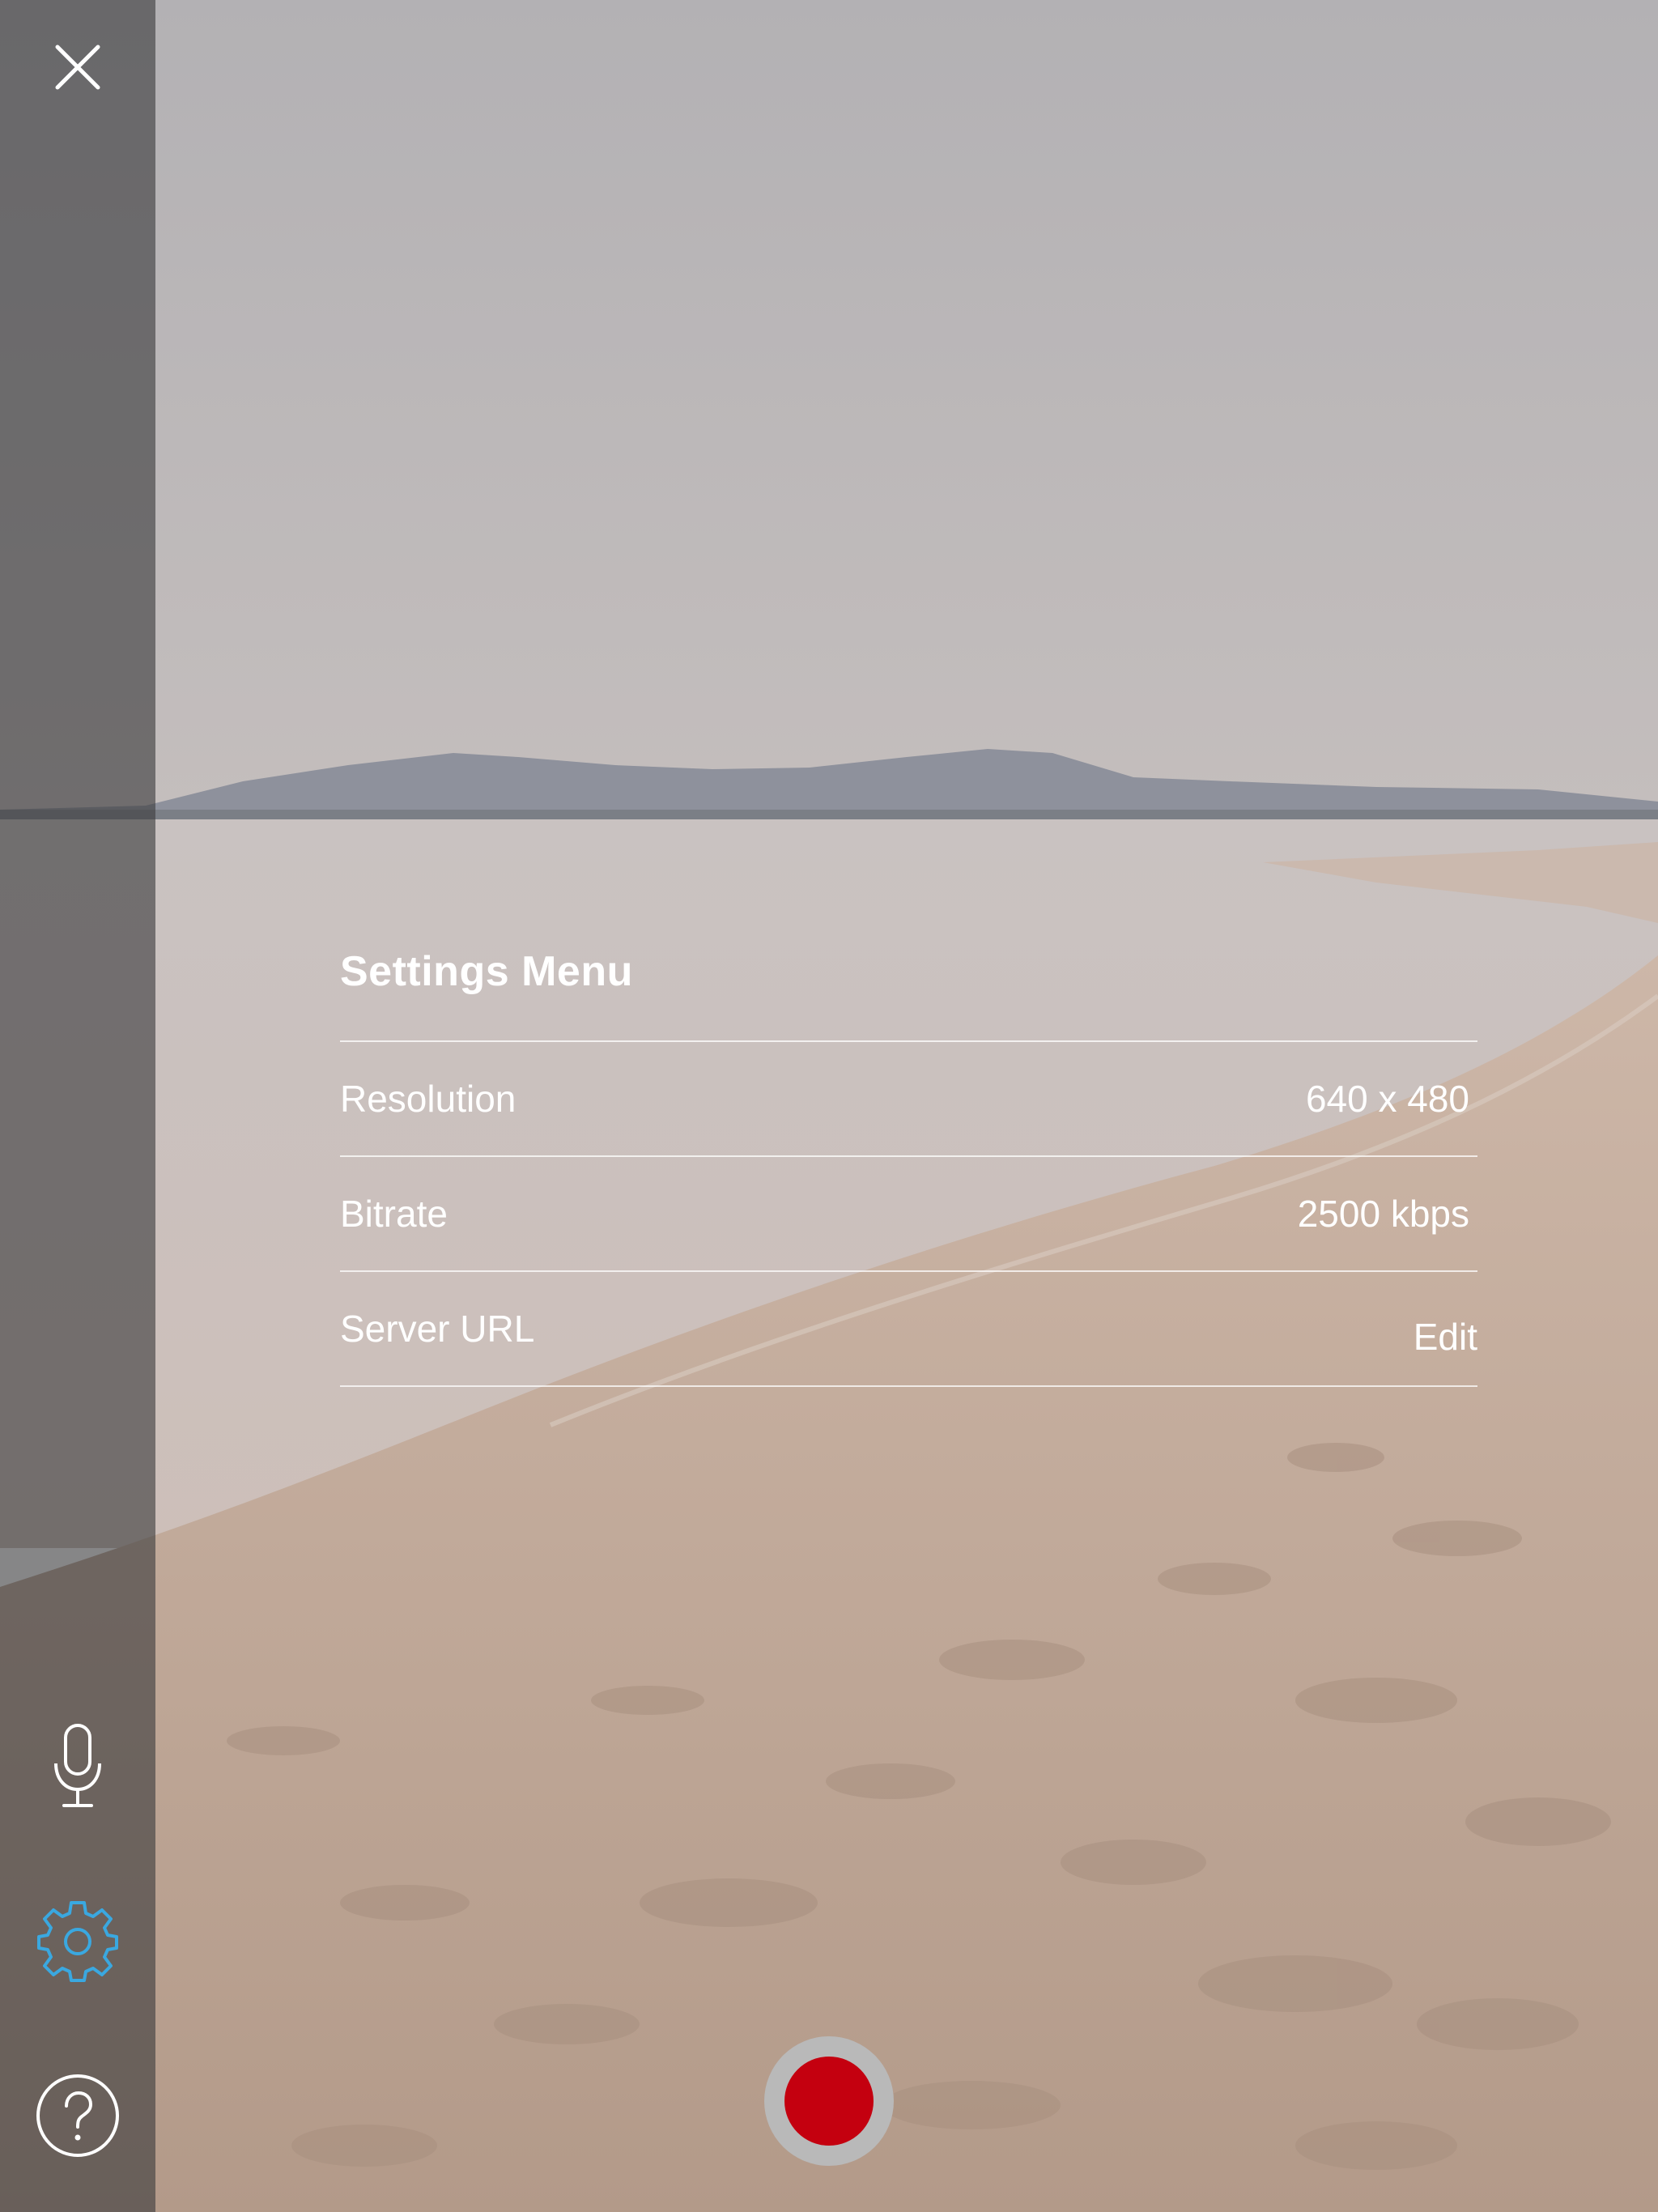 The width and height of the screenshot is (1658, 2212). Describe the element at coordinates (1445, 1337) in the screenshot. I see `edit-server-url-button: Edit` at that location.